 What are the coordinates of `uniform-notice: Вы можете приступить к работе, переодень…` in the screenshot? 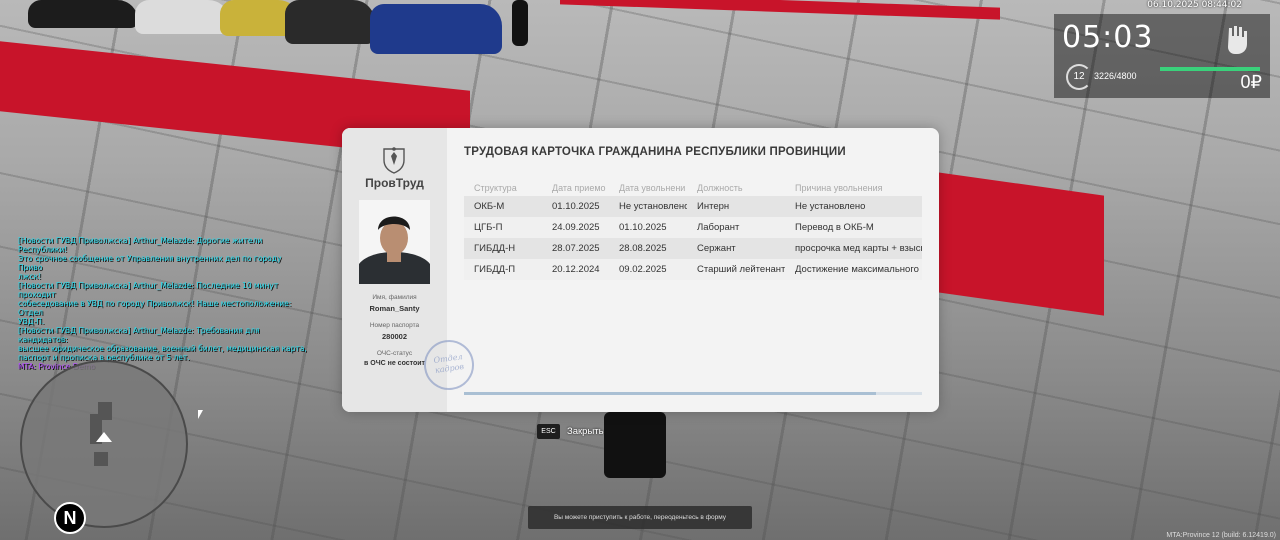 It's located at (640, 517).